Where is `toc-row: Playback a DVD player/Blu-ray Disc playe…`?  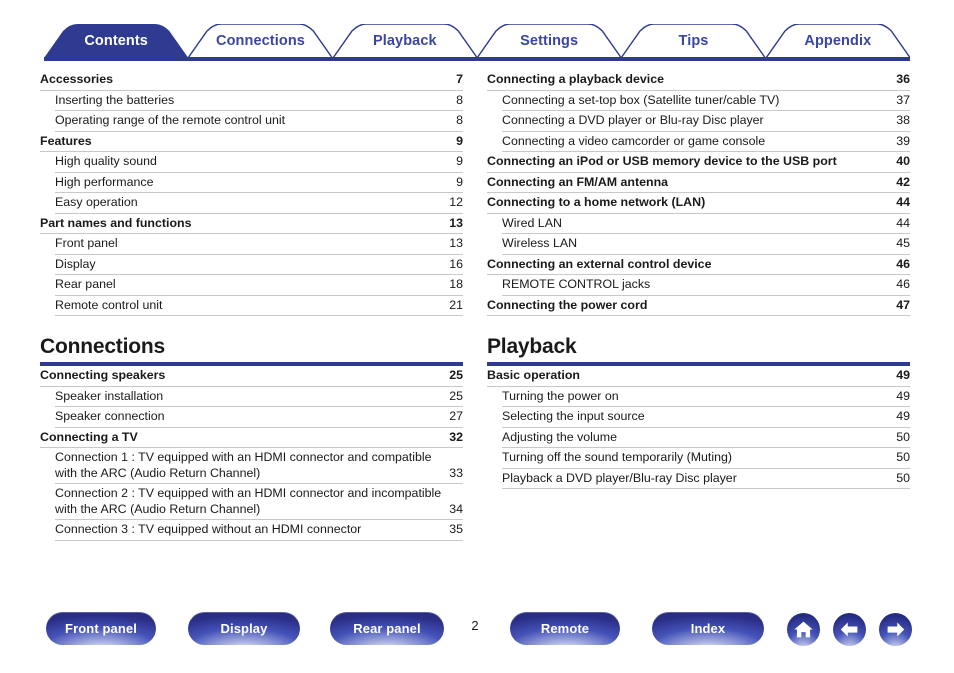 toc-row: Playback a DVD player/Blu-ray Disc playe… is located at coordinates (706, 479).